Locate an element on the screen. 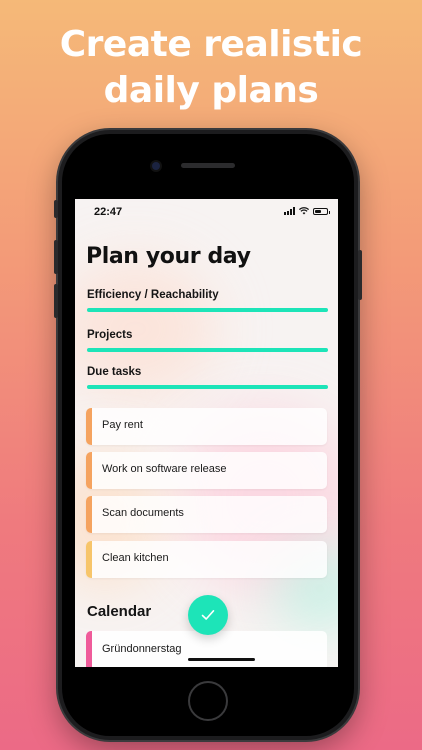 This screenshot has width=422, height=750. section-due-tasks: Due tasks is located at coordinates (207, 377).